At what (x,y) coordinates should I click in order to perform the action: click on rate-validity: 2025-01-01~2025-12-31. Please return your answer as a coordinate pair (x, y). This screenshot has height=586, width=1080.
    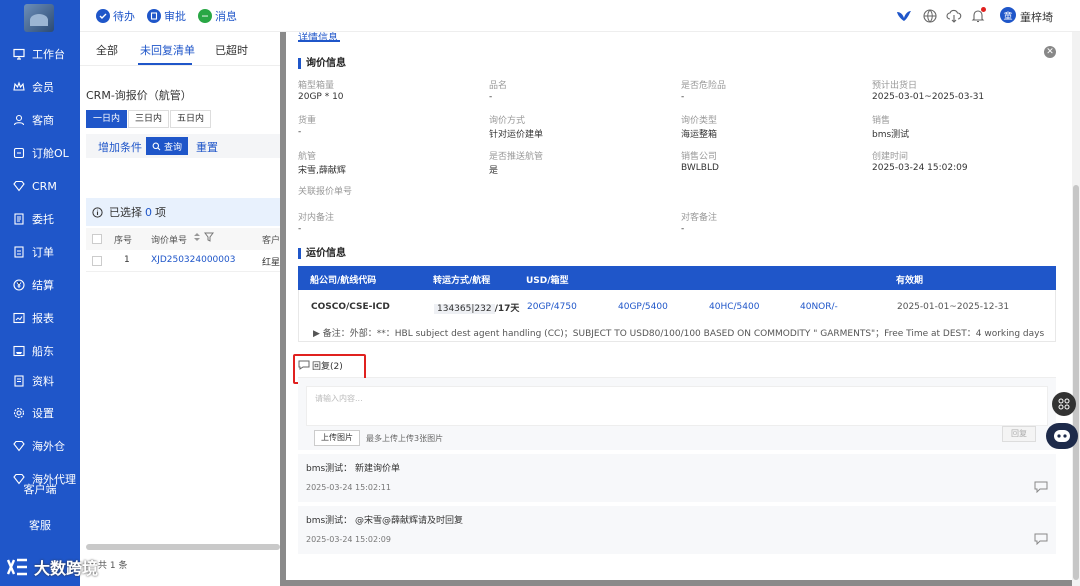
    Looking at the image, I should click on (953, 307).